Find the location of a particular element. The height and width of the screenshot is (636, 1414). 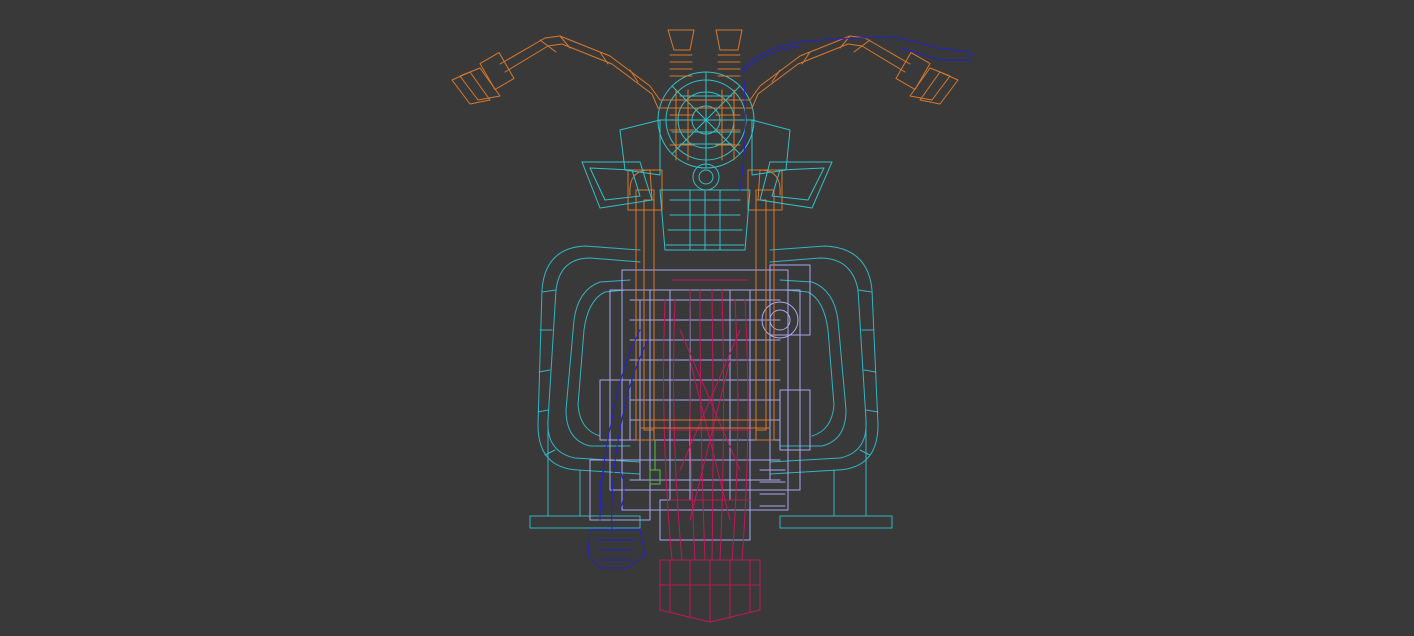

headlight is located at coordinates (706, 120).